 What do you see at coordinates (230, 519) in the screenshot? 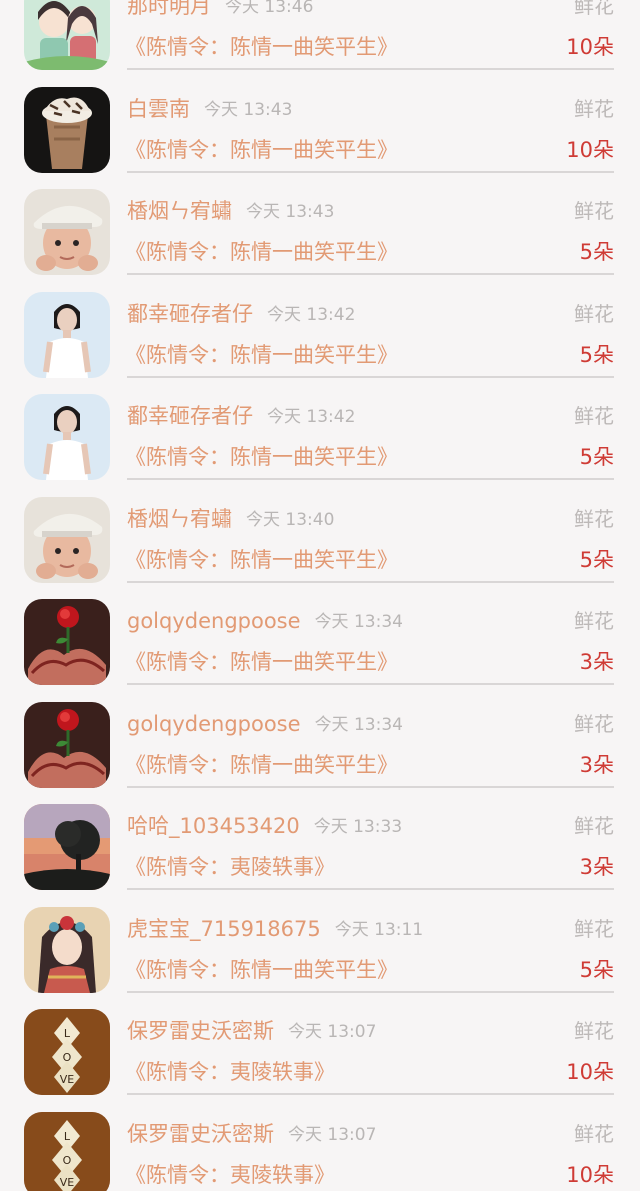
I see `sender-name: ⁣楿烟ㄣ宥蟰 今天 13:40` at bounding box center [230, 519].